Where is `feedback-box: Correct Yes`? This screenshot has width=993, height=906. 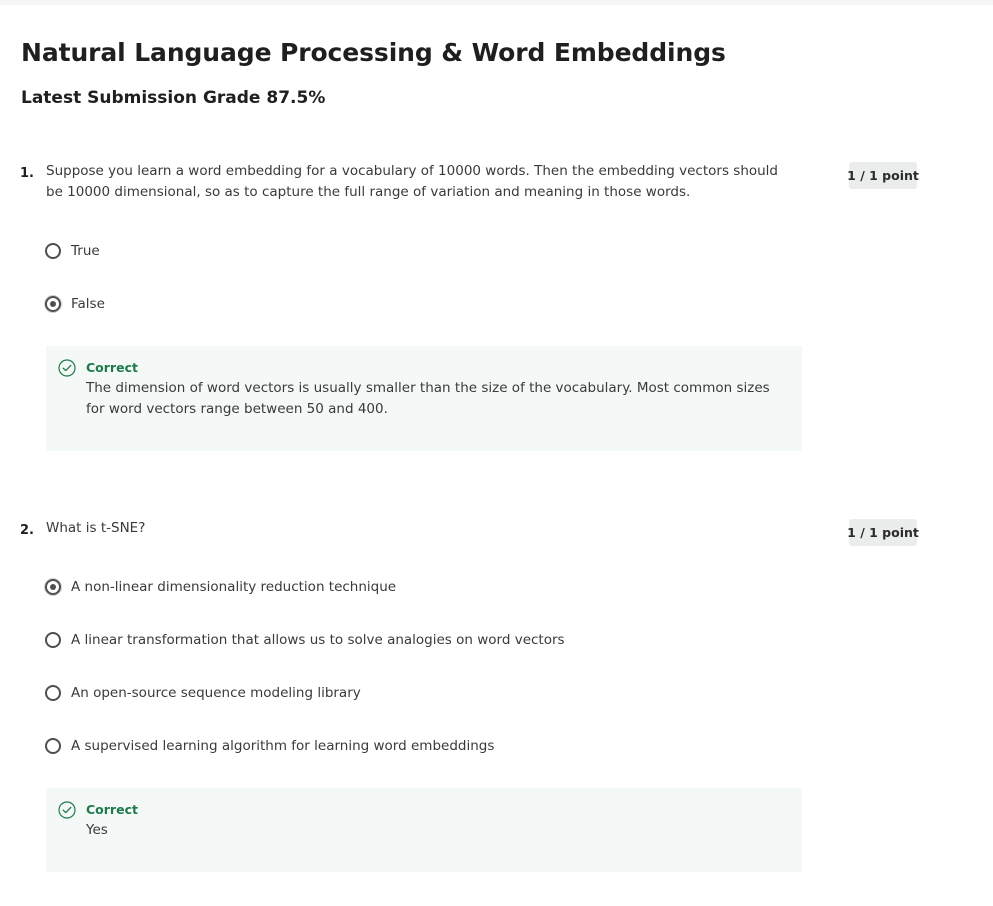
feedback-box: Correct Yes is located at coordinates (424, 830).